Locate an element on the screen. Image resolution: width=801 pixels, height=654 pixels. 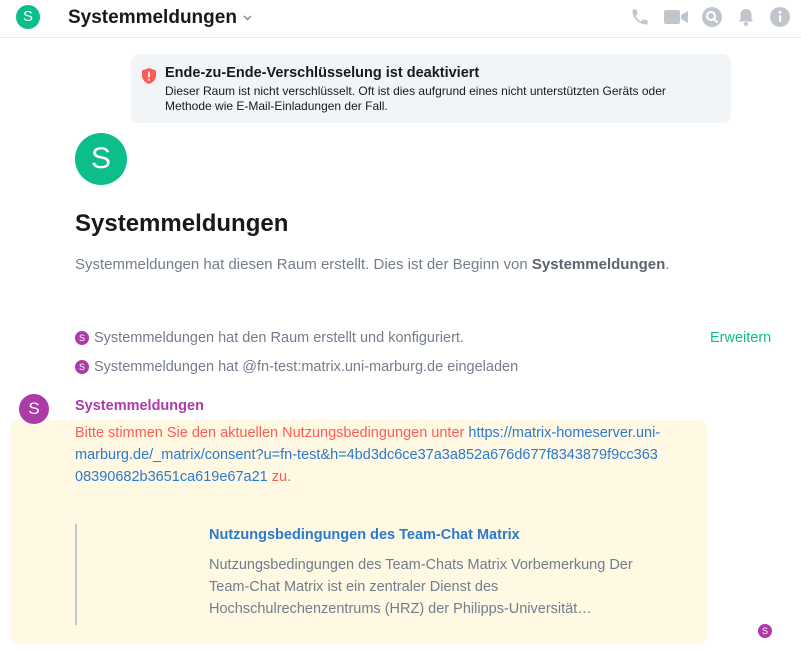
read-receipt-avatar: S is located at coordinates (765, 631).